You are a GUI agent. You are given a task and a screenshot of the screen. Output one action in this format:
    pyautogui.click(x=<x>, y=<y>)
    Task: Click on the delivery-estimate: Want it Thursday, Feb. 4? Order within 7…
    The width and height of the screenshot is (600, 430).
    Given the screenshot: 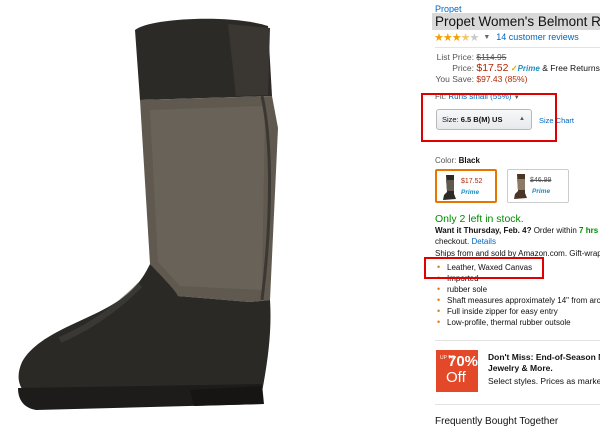 What is the action you would take?
    pyautogui.click(x=517, y=230)
    